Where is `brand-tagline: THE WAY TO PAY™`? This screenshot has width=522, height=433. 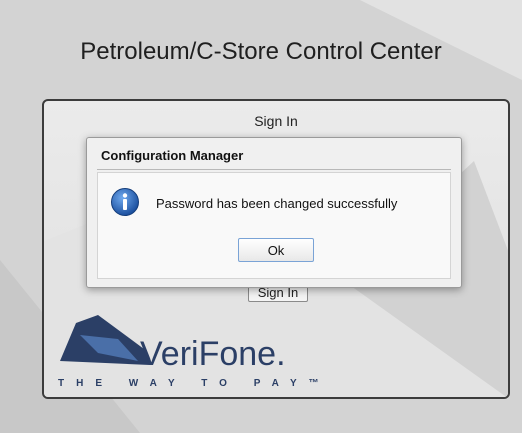
brand-tagline: THE WAY TO PAY™ is located at coordinates (194, 383).